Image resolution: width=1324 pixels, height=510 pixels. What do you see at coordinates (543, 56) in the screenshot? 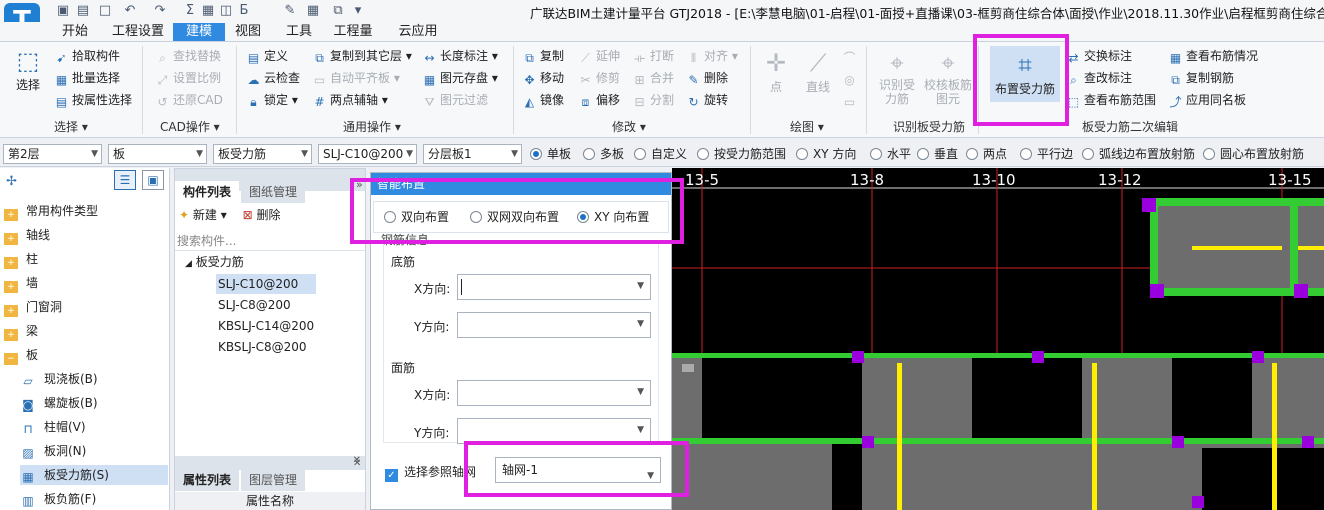
I see `copy-button: ⧉ 复制` at bounding box center [543, 56].